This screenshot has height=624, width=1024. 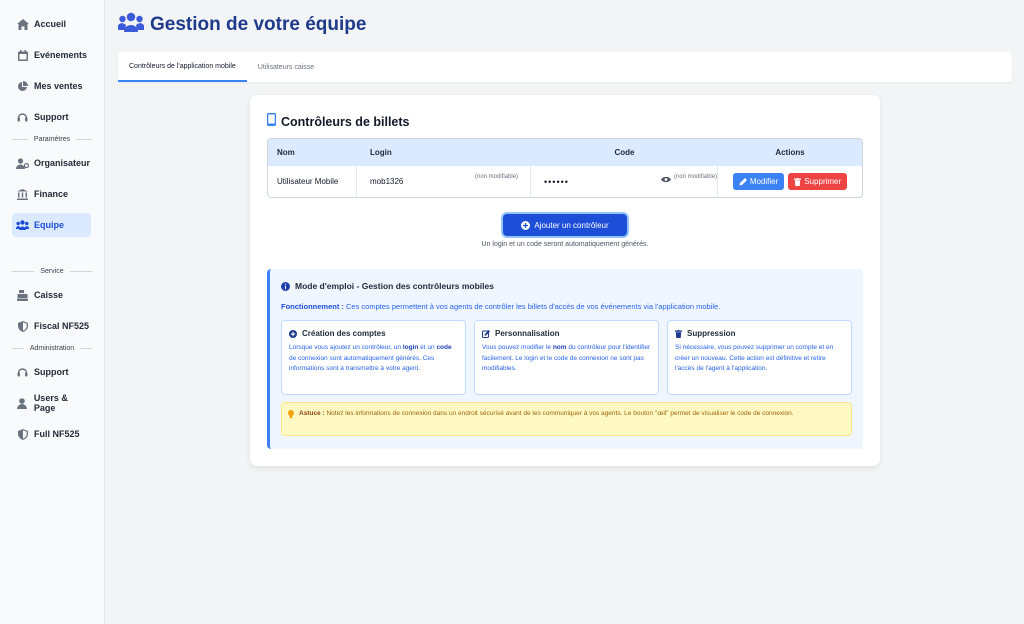 What do you see at coordinates (57, 434) in the screenshot?
I see `sidebar-item-label: Full NF525` at bounding box center [57, 434].